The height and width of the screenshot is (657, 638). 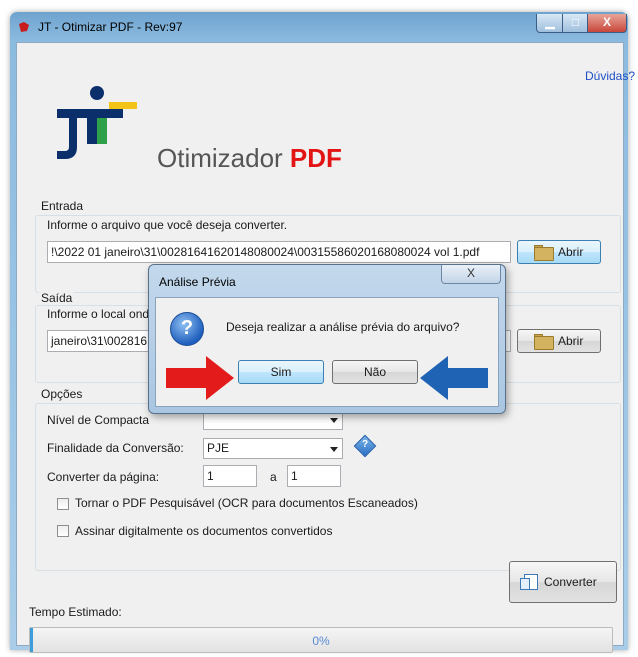 I want to click on dialog-title: Análise Prévia, so click(x=197, y=282).